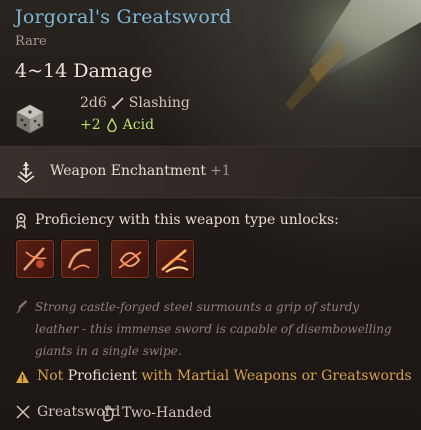 The width and height of the screenshot is (421, 430). I want to click on item-rarity: Rare, so click(31, 41).